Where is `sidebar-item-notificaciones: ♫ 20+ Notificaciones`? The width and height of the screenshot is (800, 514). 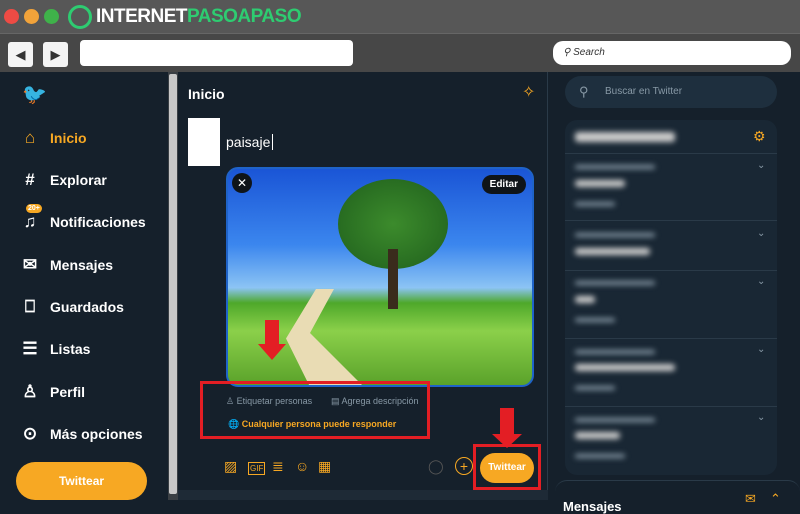 sidebar-item-notificaciones: ♫ 20+ Notificaciones is located at coordinates (83, 218).